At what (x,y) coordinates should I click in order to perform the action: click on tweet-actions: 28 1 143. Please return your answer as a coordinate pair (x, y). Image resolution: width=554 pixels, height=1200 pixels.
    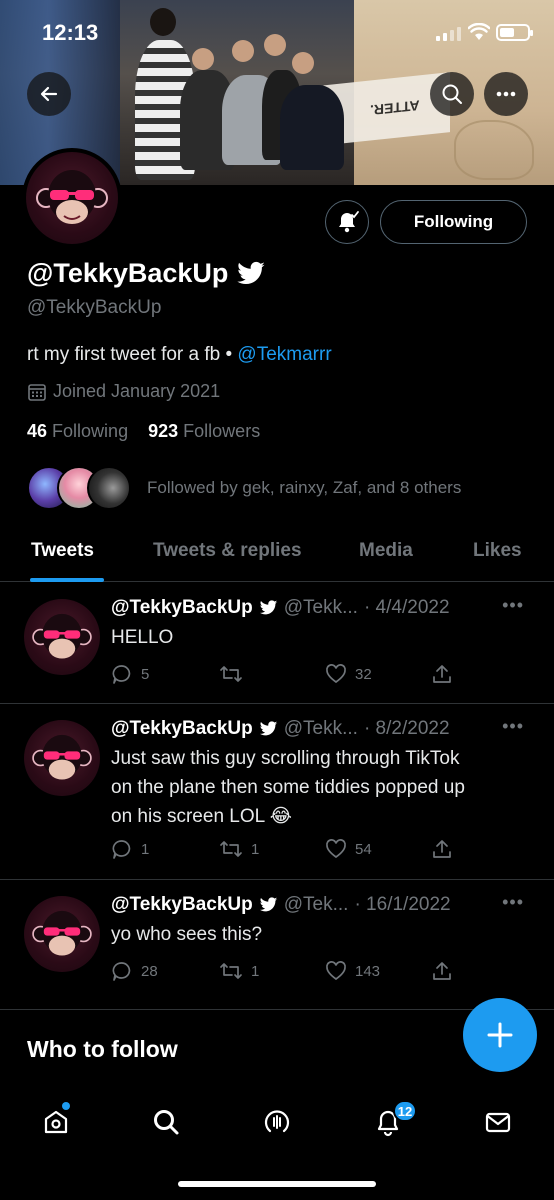
    Looking at the image, I should click on (291, 972).